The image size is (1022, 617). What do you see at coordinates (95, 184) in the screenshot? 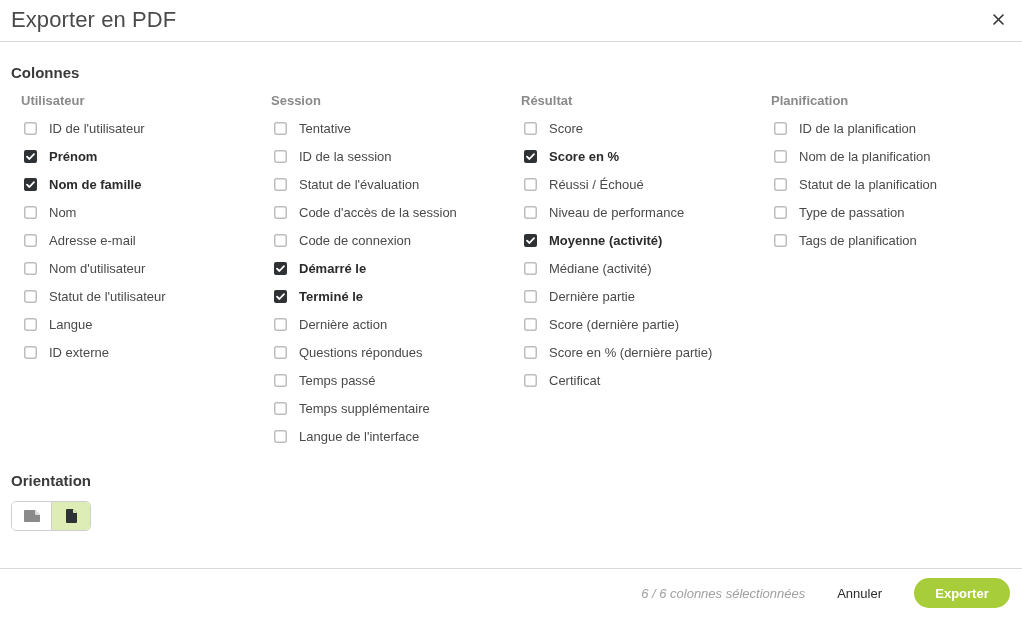
I see `checkbox-label: Nom de famille` at bounding box center [95, 184].